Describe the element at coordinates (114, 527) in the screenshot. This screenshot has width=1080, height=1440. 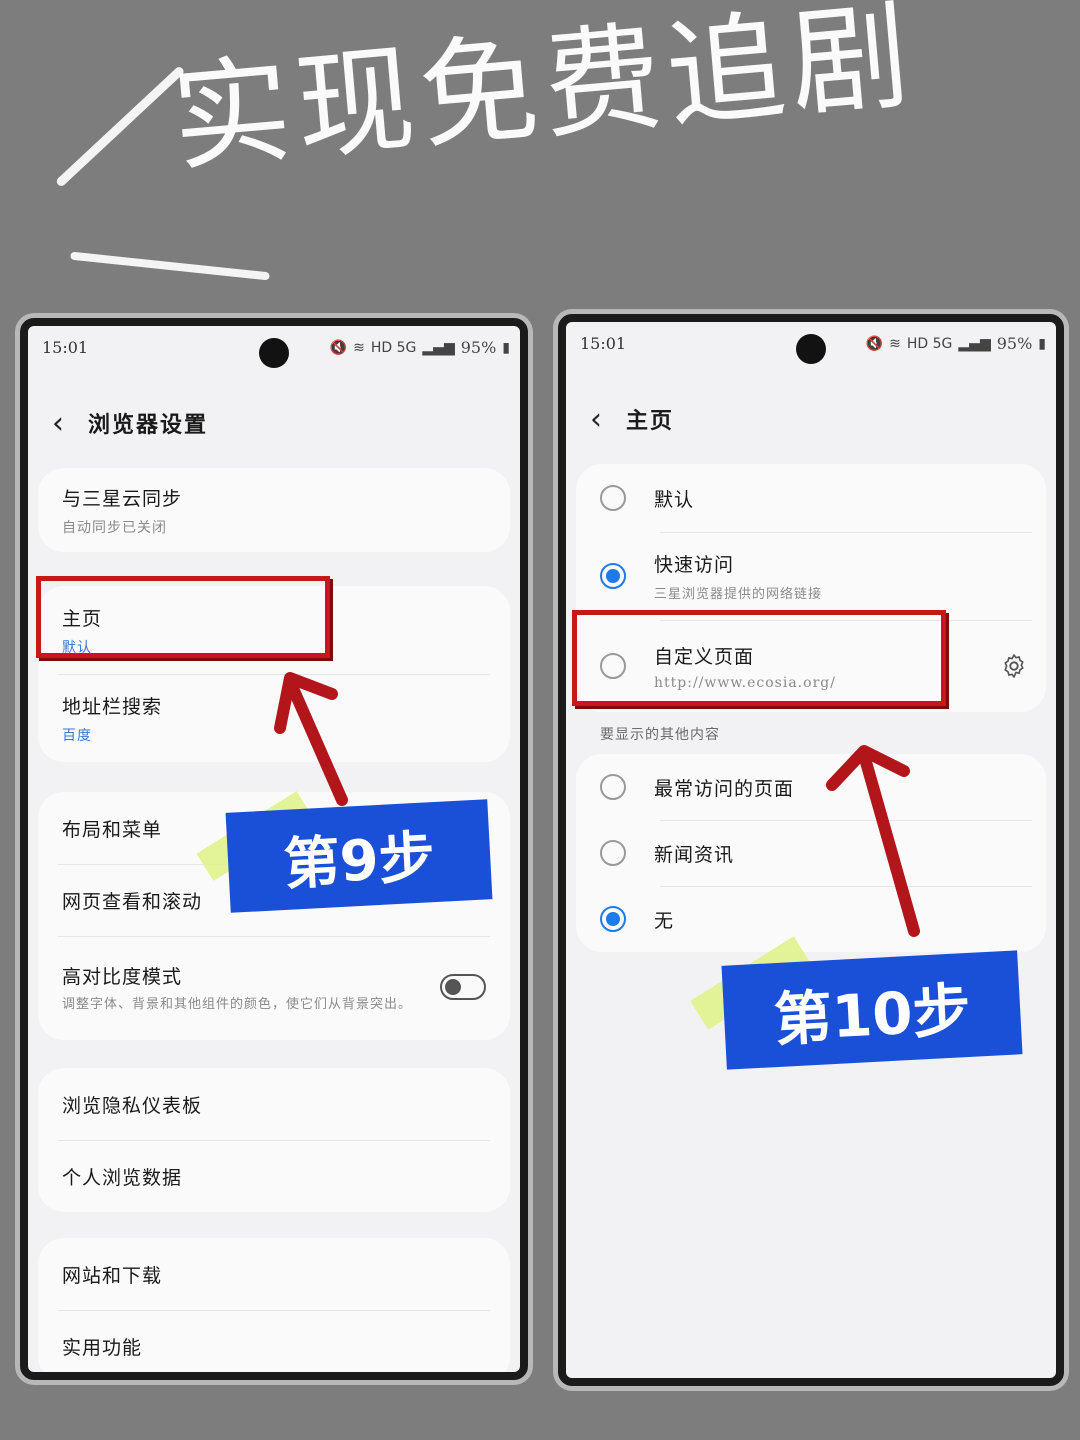
I see `setting-sub: 自动同步已关闭` at that location.